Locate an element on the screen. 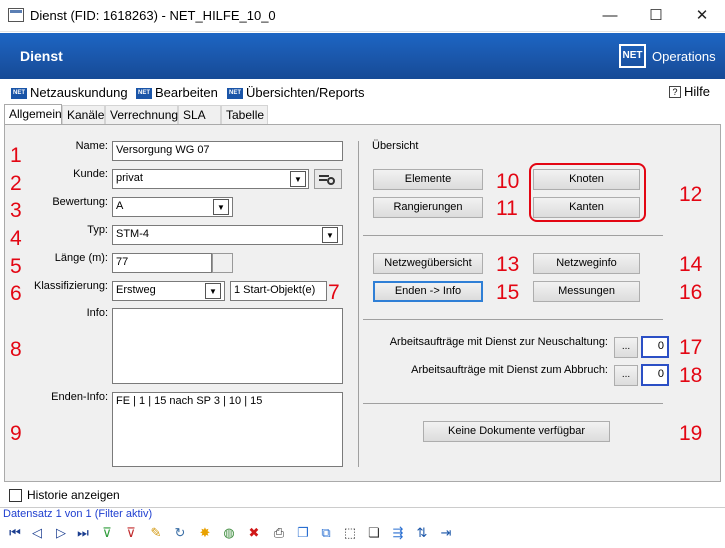  annotation-6: 6 is located at coordinates (16, 293).